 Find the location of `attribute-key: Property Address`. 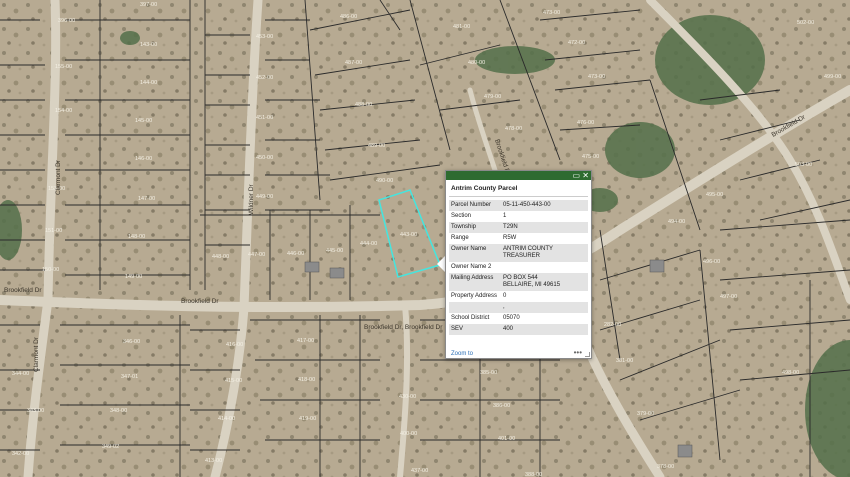

attribute-key: Property Address is located at coordinates (474, 296).